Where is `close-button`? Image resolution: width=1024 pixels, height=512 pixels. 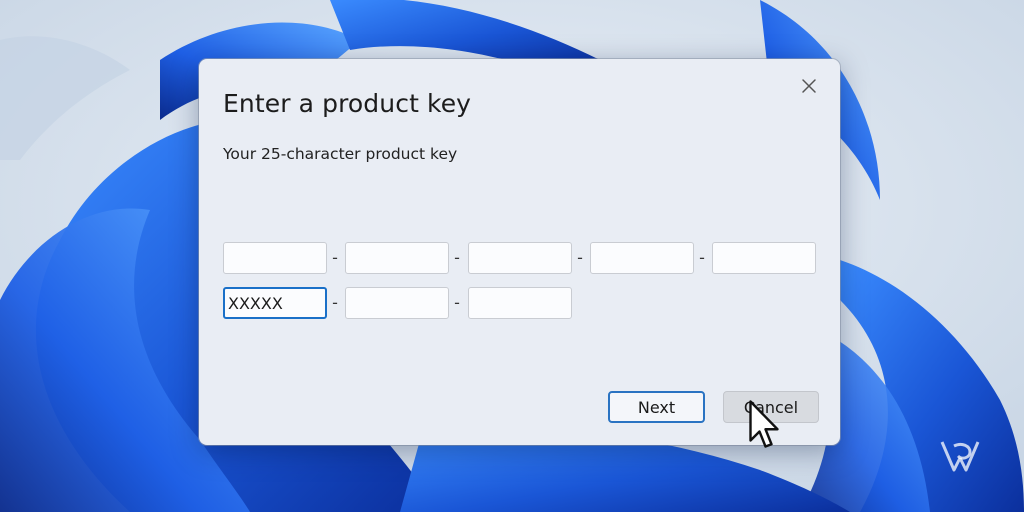 close-button is located at coordinates (809, 86).